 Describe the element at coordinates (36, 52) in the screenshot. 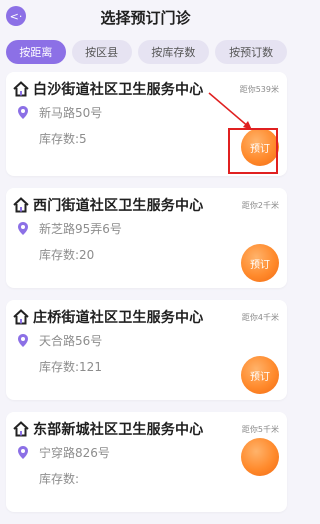

I see `tab-distance: 按距离` at that location.